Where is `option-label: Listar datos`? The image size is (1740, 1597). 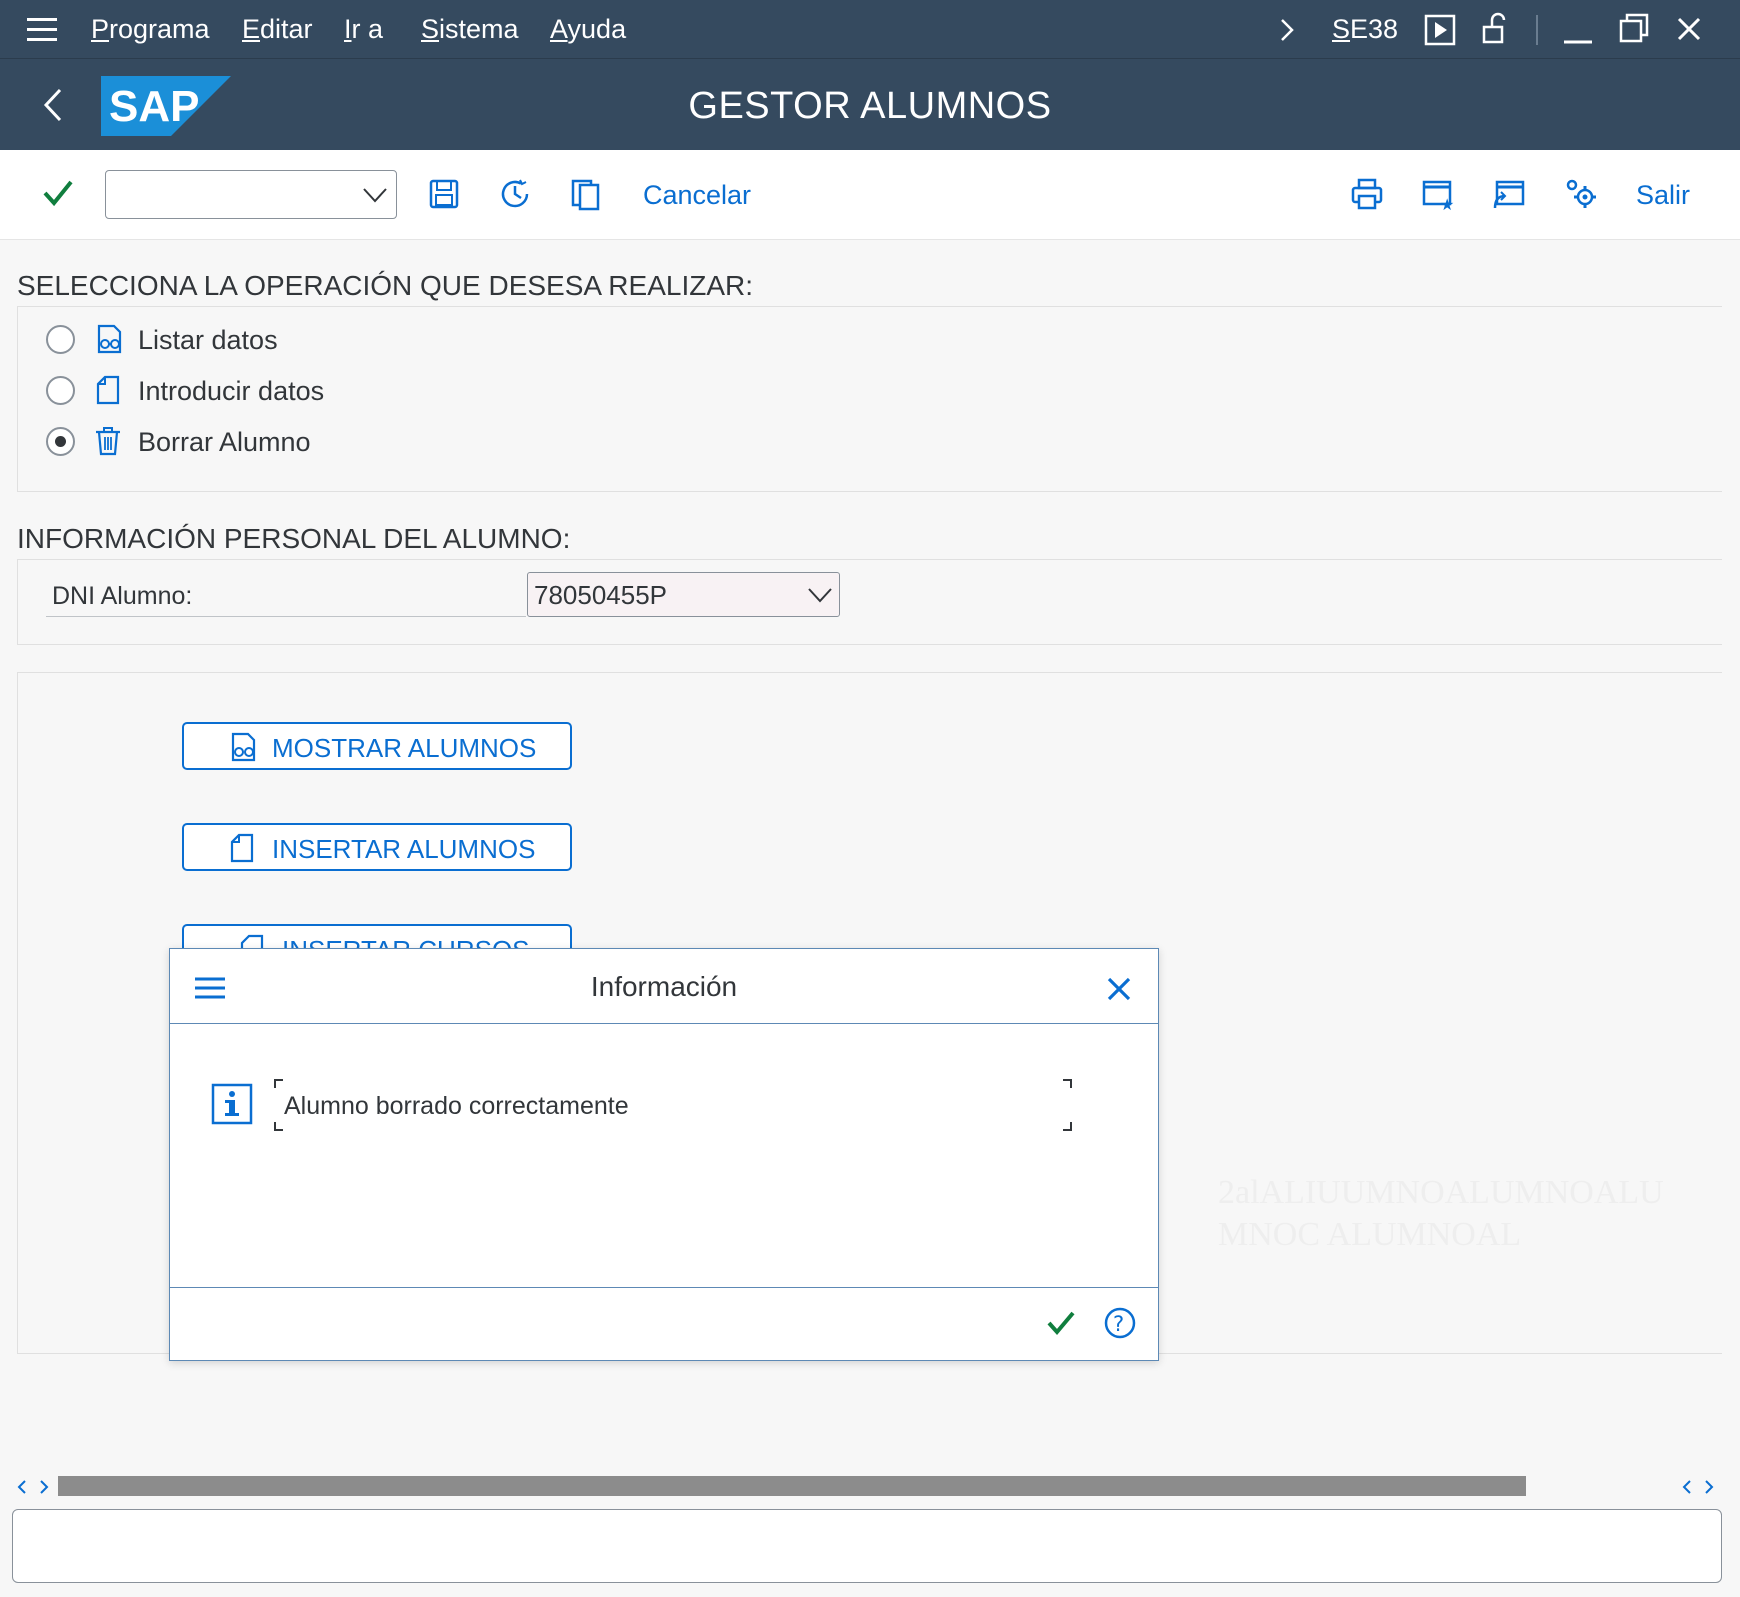
option-label: Listar datos is located at coordinates (208, 340).